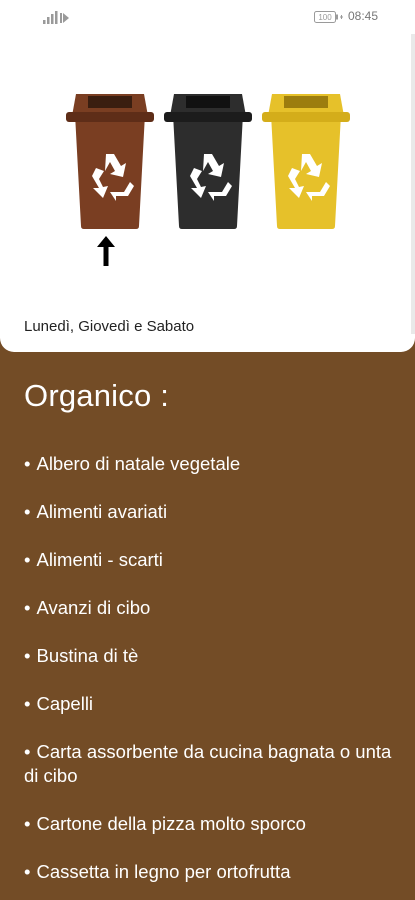 The height and width of the screenshot is (900, 415). What do you see at coordinates (109, 326) in the screenshot?
I see `collection-schedule: Lunedì, Giovedì e Sabato` at bounding box center [109, 326].